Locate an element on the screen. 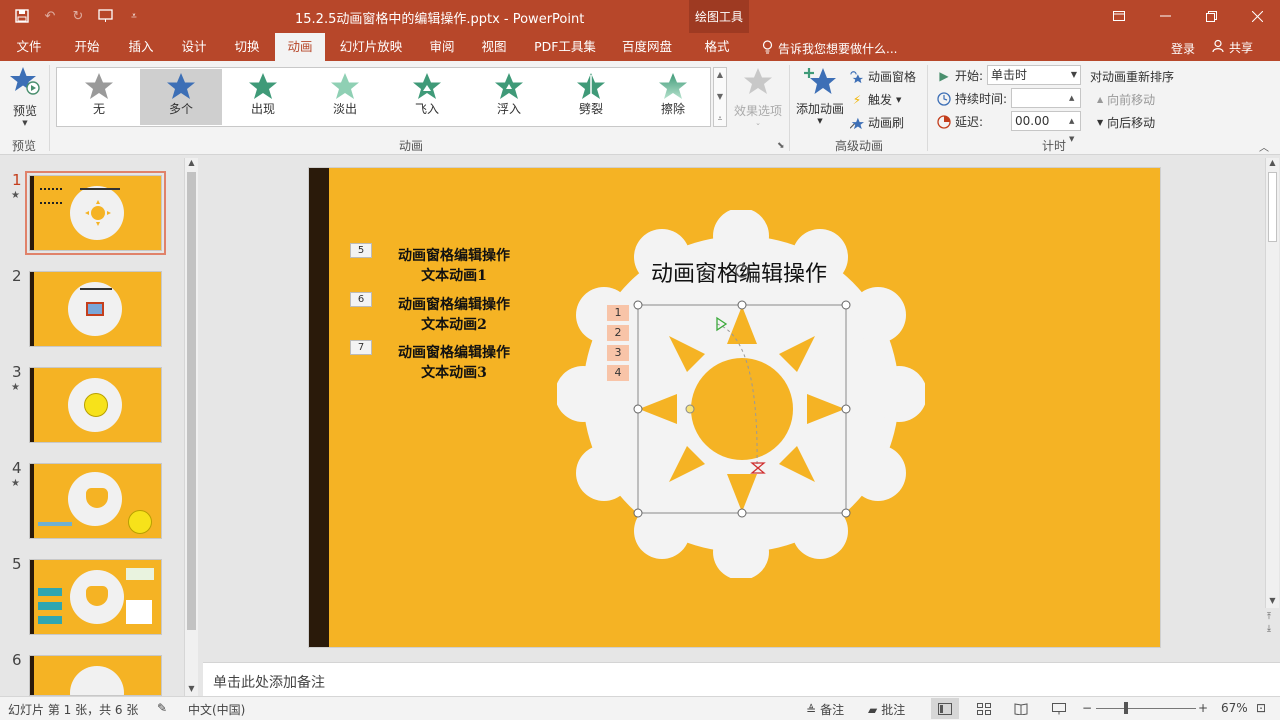 Image resolution: width=1280 pixels, height=720 pixels. spell-check-icon: ✎ is located at coordinates (162, 708).